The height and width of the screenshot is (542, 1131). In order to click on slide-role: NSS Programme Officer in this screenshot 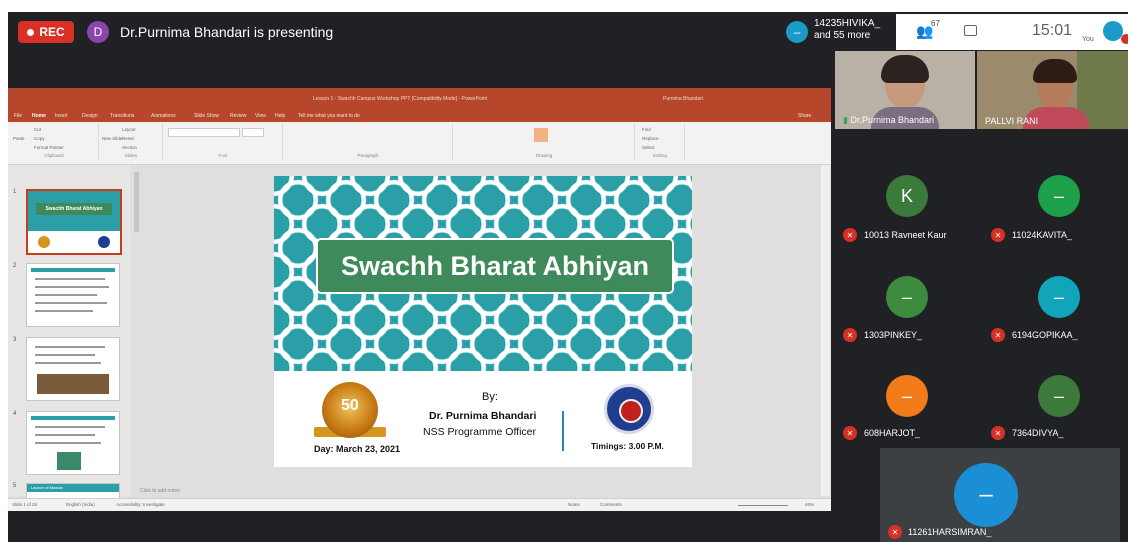, I will do `click(480, 432)`.